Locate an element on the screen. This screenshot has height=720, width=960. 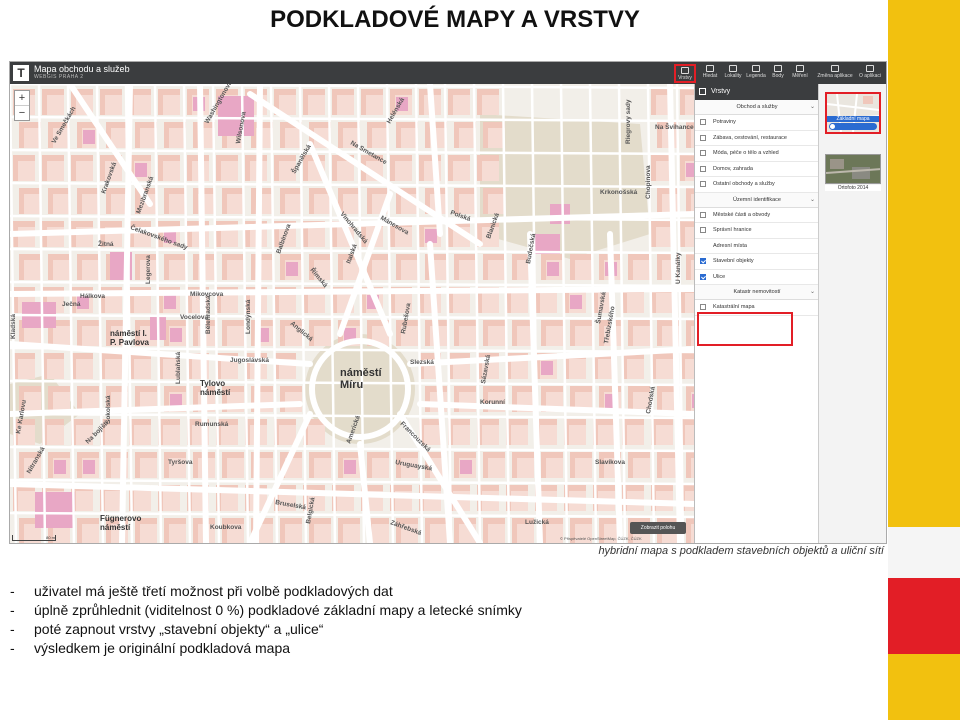
toolbar-body-button: Body is located at coordinates (778, 73).